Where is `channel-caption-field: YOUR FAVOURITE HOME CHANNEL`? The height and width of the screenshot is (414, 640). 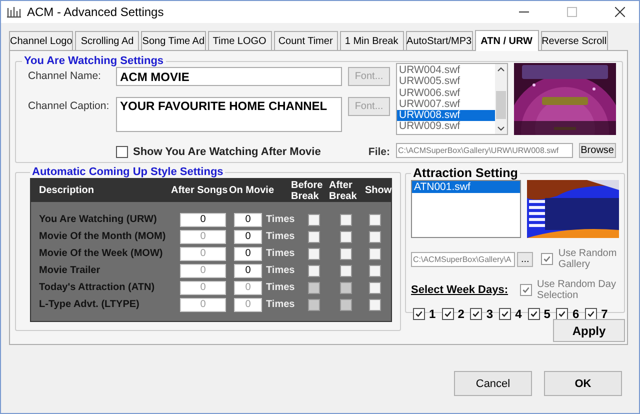
channel-caption-field: YOUR FAVOURITE HOME CHANNEL is located at coordinates (229, 114).